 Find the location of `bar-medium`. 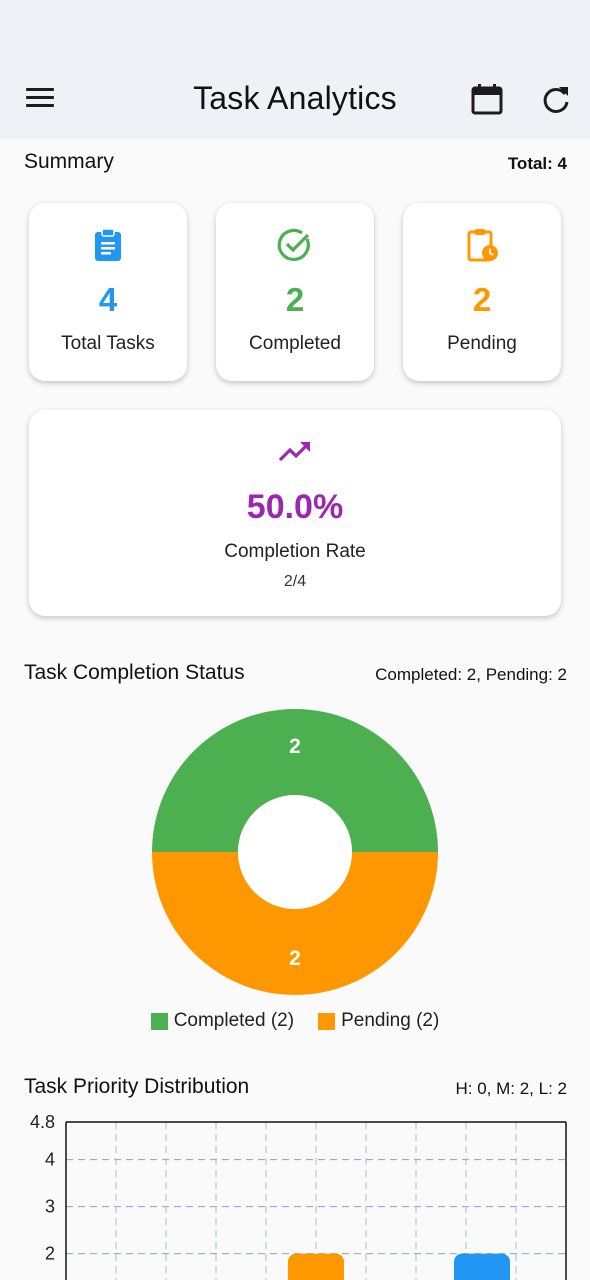

bar-medium is located at coordinates (316, 1266).